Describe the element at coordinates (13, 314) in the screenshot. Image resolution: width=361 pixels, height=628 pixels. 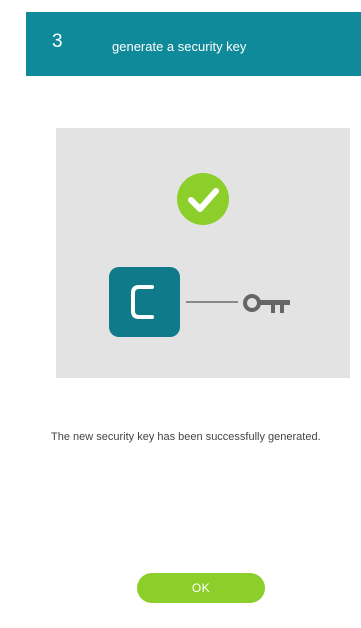
I see `left-margin` at that location.